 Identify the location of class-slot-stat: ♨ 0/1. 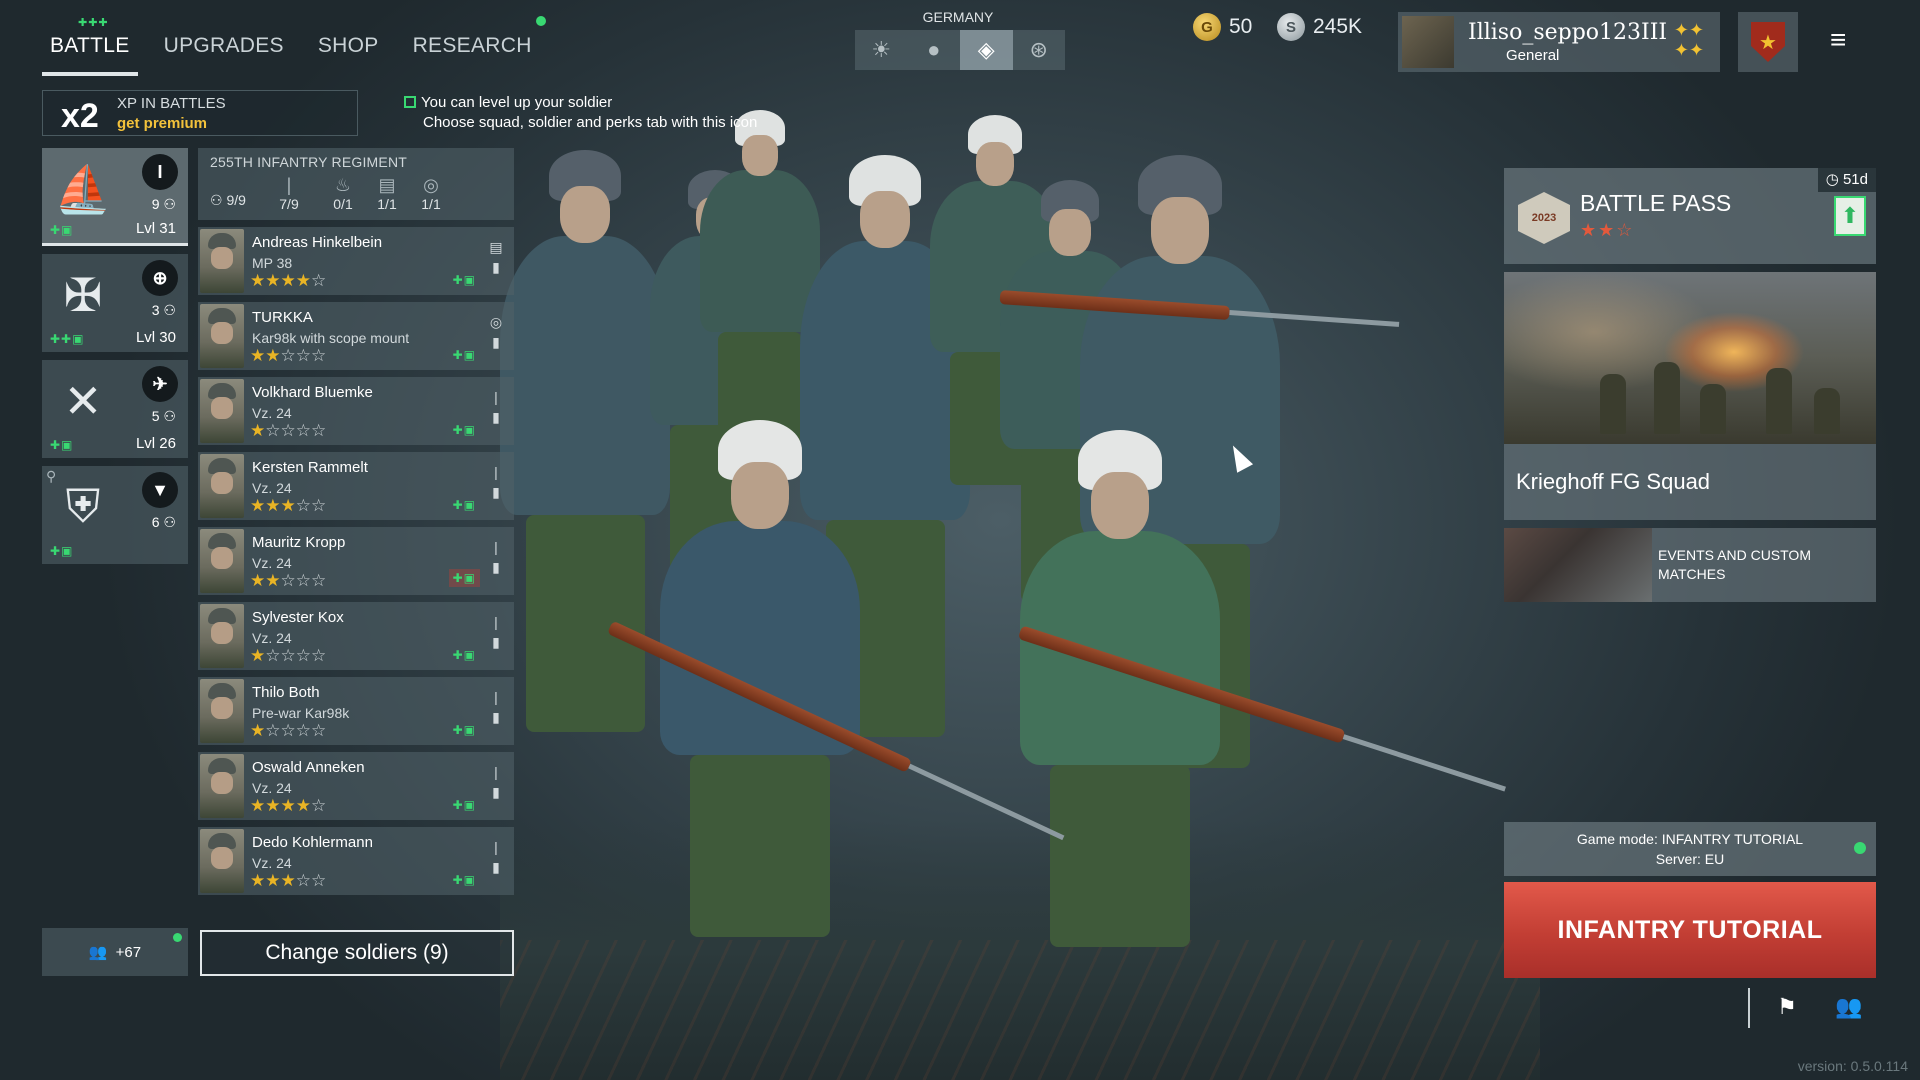
(343, 193).